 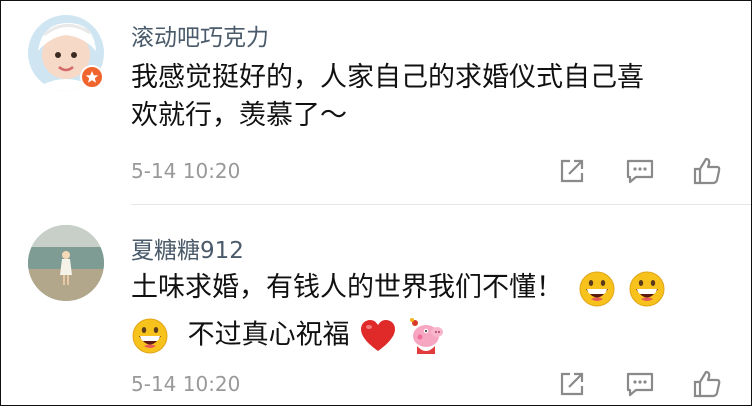 What do you see at coordinates (347, 287) in the screenshot?
I see `comment-line-text: 土味求婚，有钱人的世界我们不懂！` at bounding box center [347, 287].